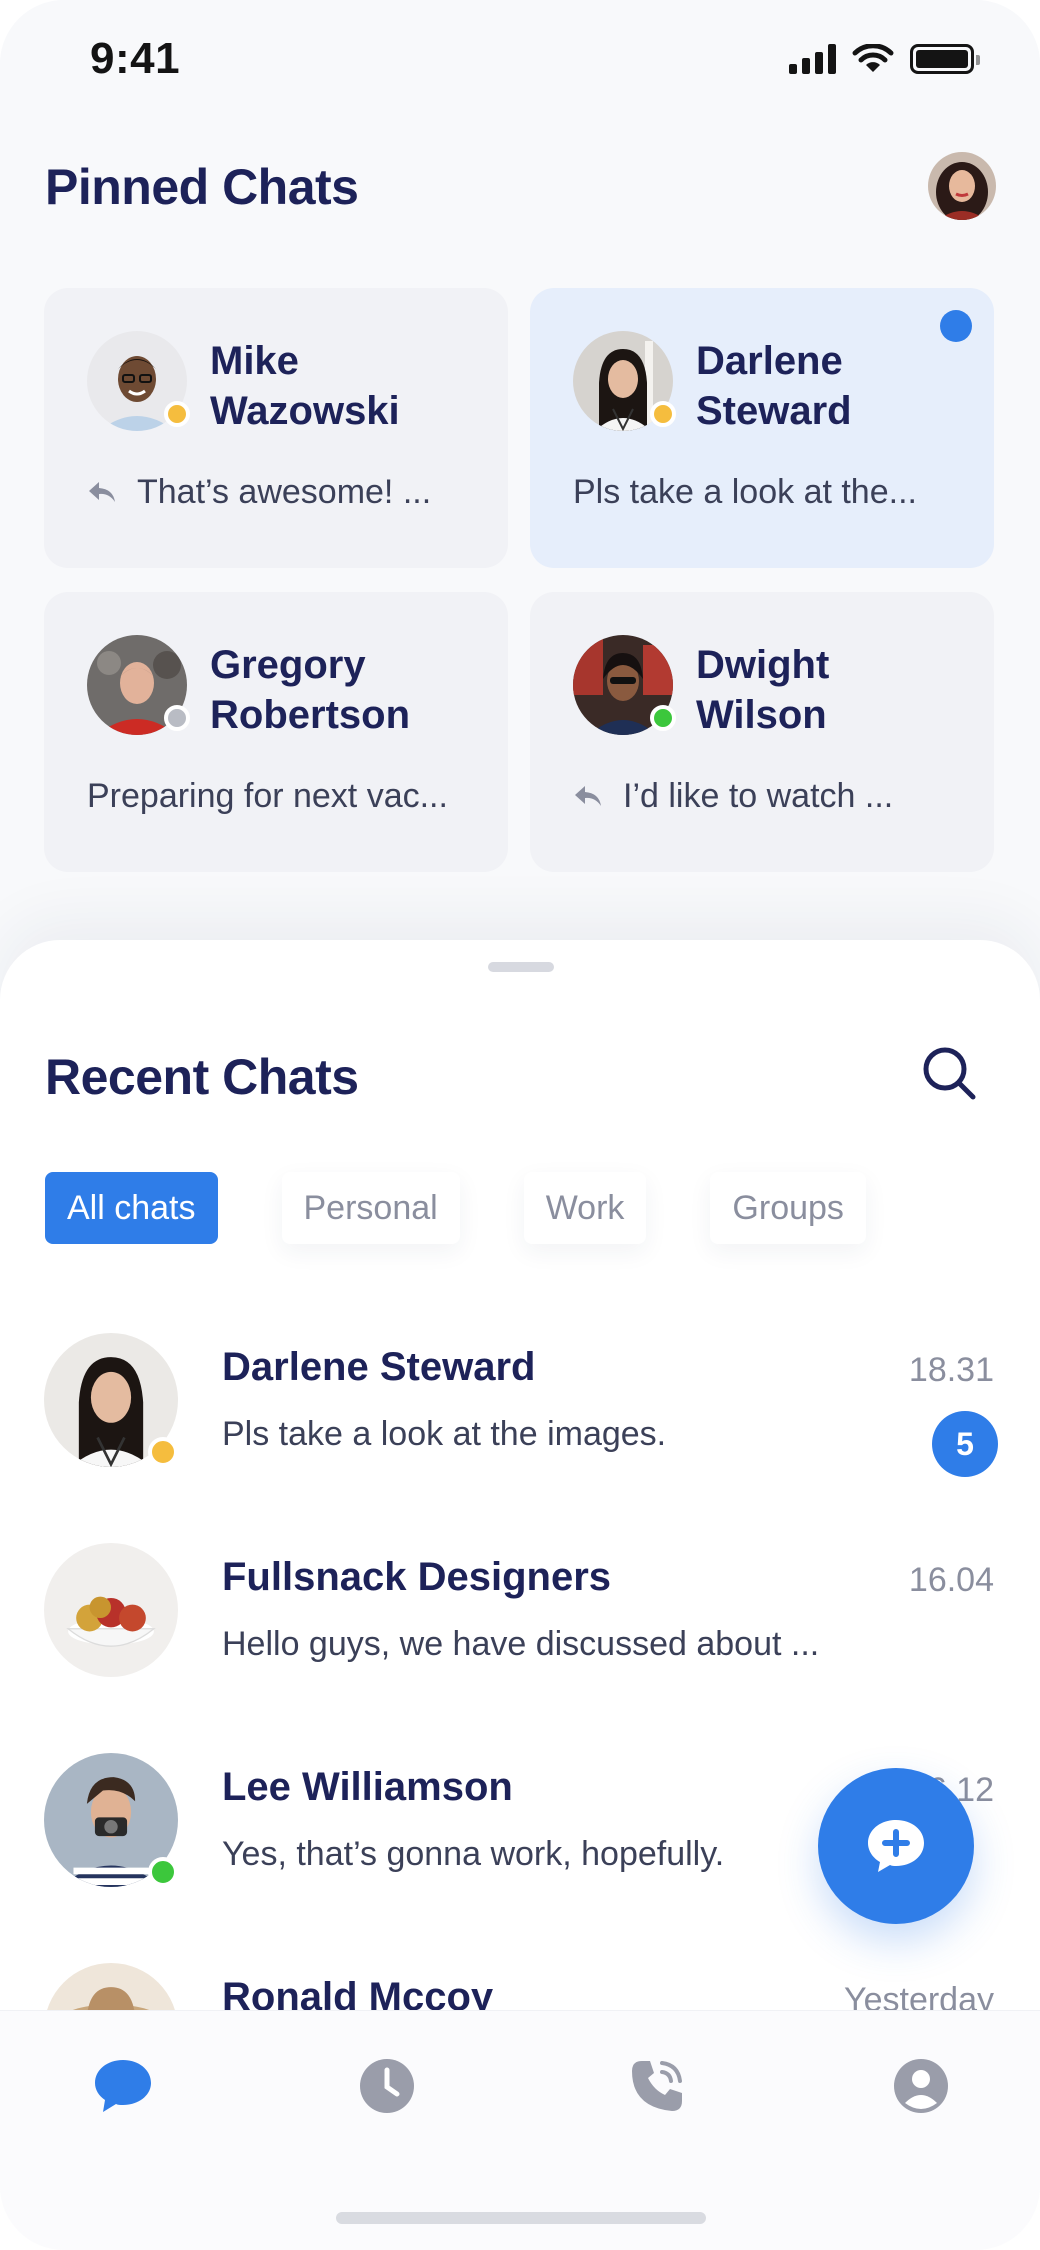 The height and width of the screenshot is (2250, 1040). What do you see at coordinates (370, 1208) in the screenshot?
I see `filter-personal: Personal` at bounding box center [370, 1208].